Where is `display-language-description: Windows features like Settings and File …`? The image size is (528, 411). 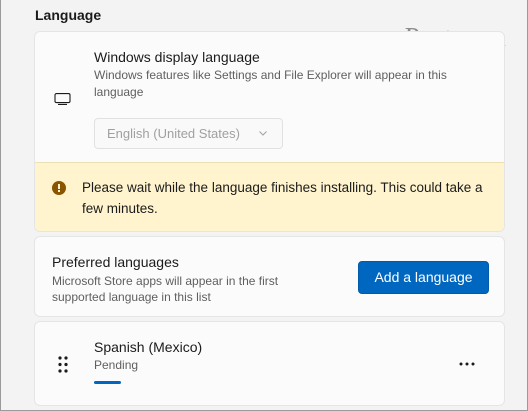 display-language-description: Windows features like Settings and File … is located at coordinates (270, 83).